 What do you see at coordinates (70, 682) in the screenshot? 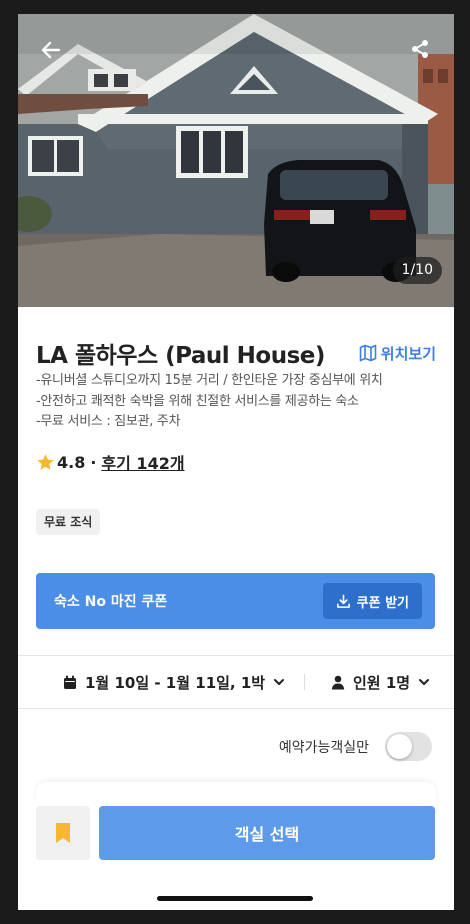
I see `calendar-icon` at bounding box center [70, 682].